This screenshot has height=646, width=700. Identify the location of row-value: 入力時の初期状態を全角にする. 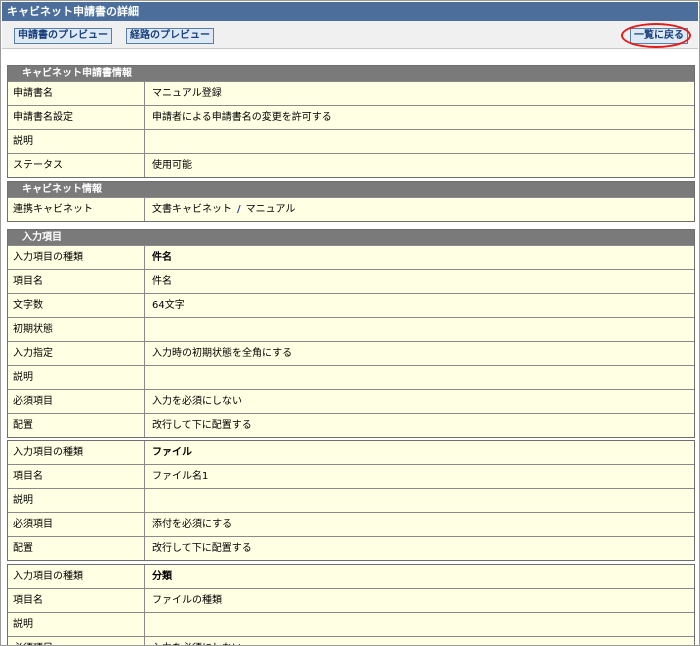
(419, 353).